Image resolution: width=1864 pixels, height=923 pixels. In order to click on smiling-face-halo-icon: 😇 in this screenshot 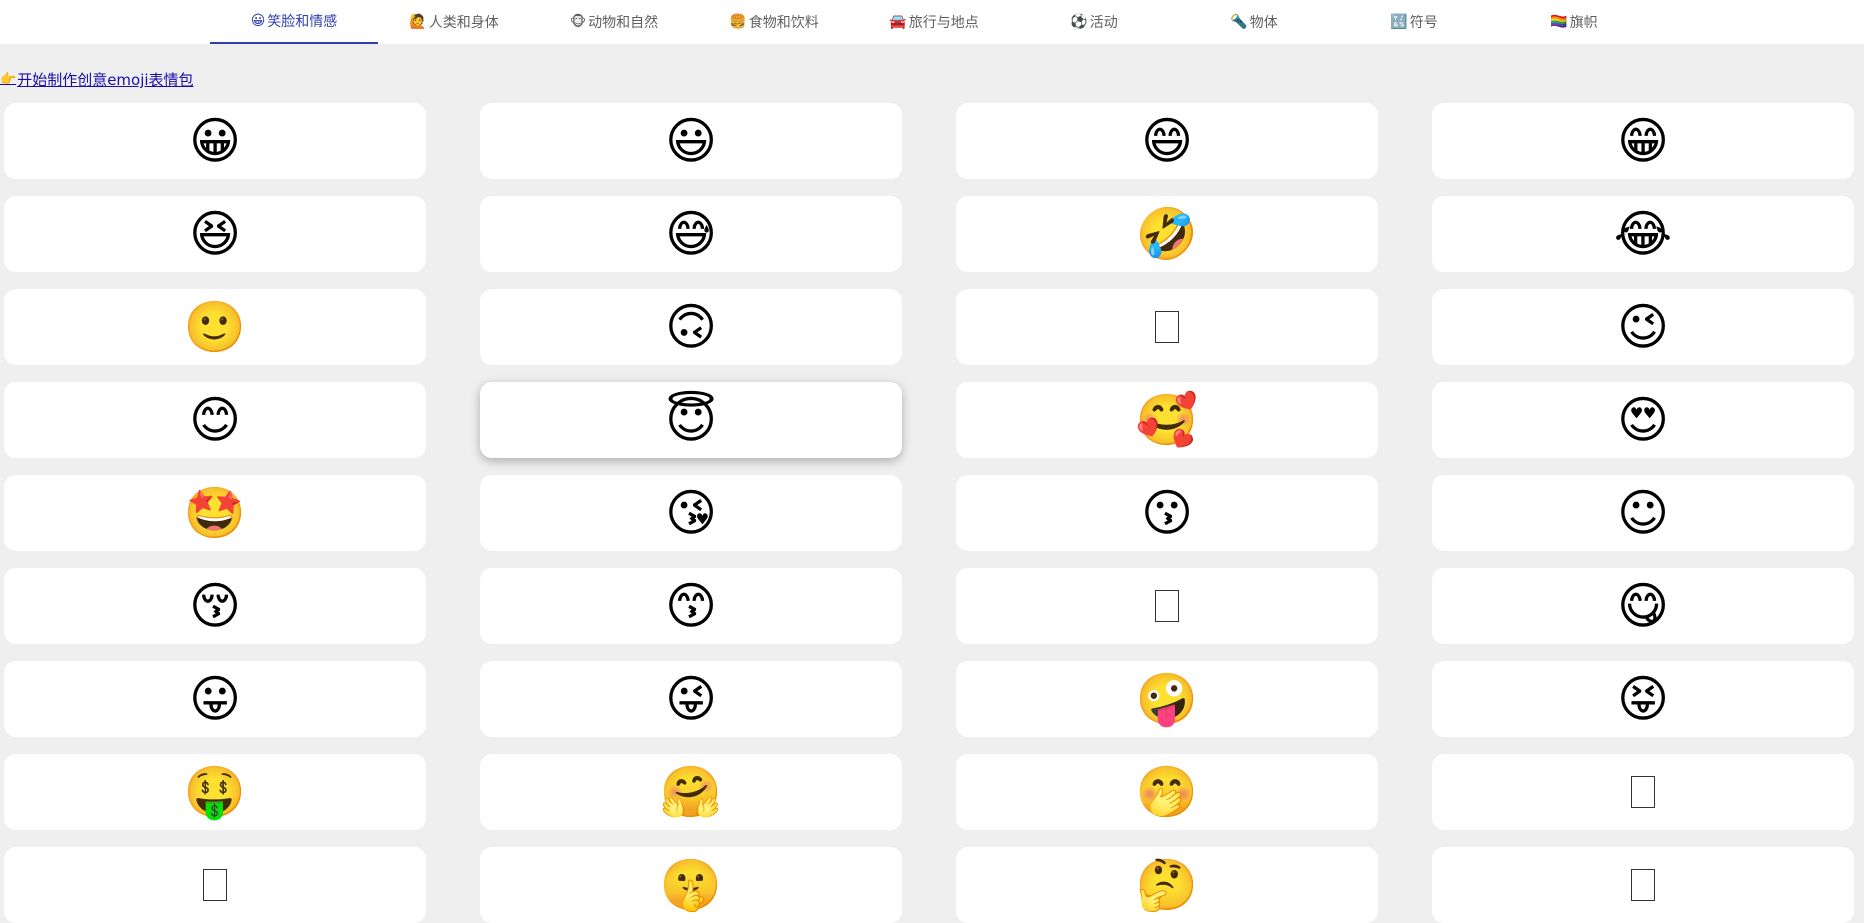, I will do `click(691, 420)`.